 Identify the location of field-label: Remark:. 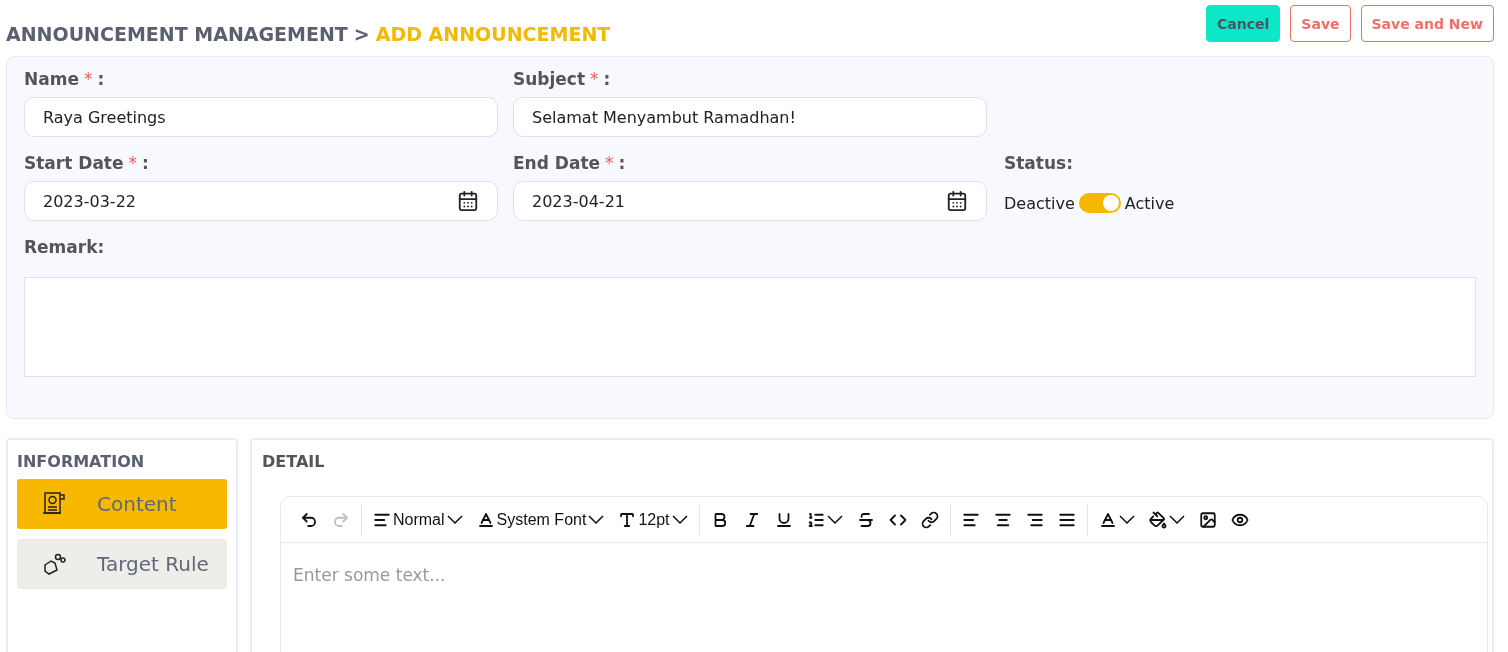
(64, 247).